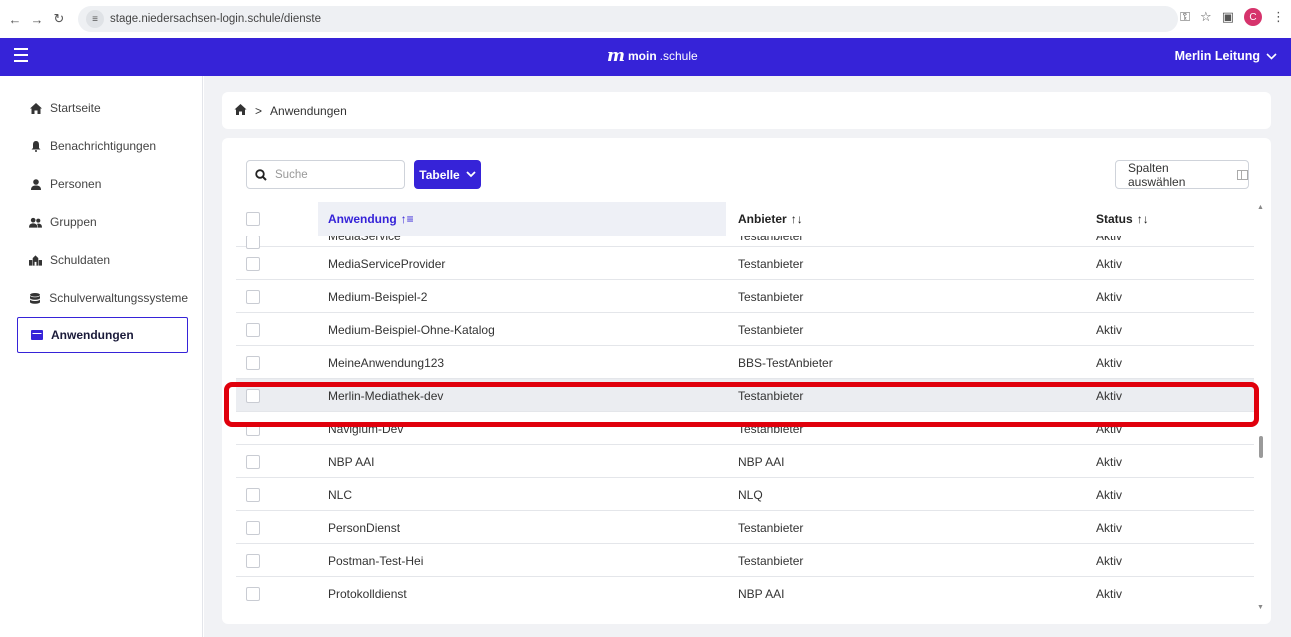 The image size is (1291, 637). I want to click on database-icon, so click(35, 298).